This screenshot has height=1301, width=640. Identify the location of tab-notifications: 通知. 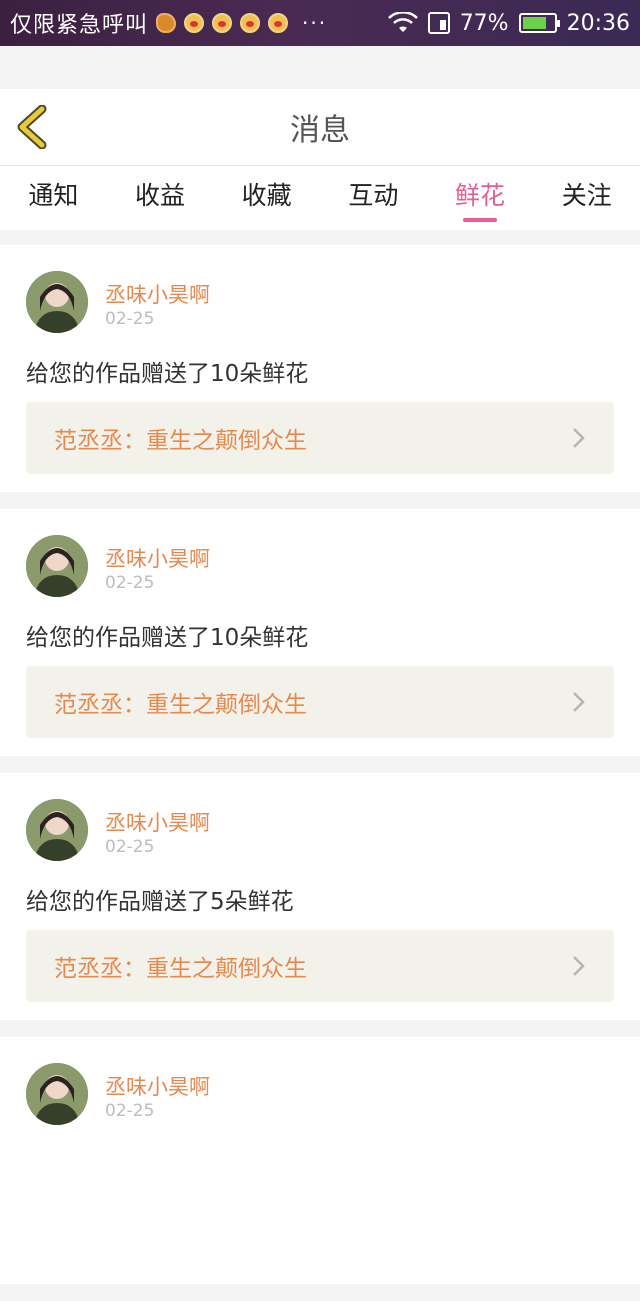
(53, 198).